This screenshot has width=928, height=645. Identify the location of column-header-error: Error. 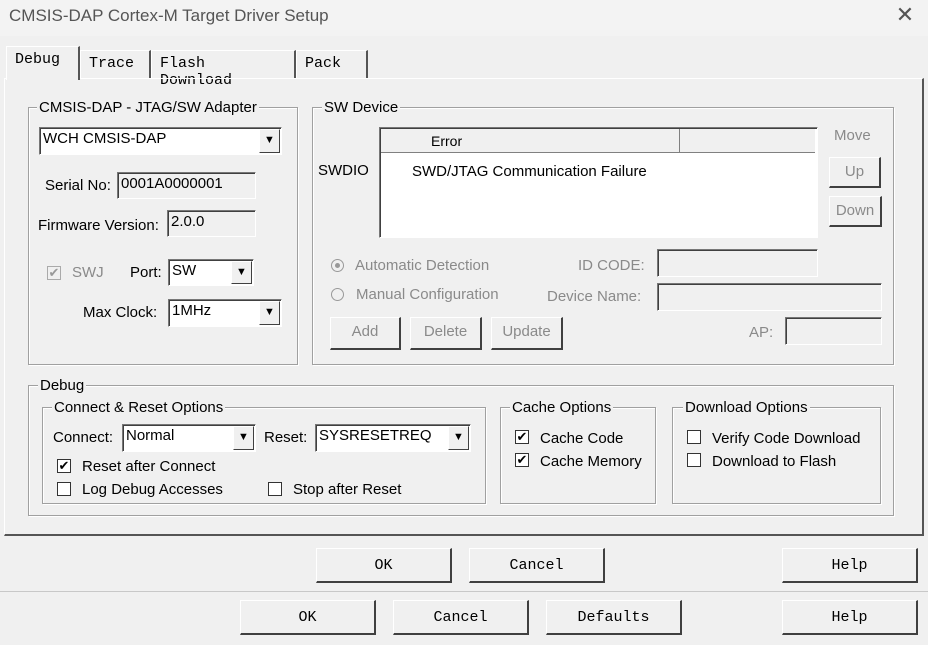
(447, 141).